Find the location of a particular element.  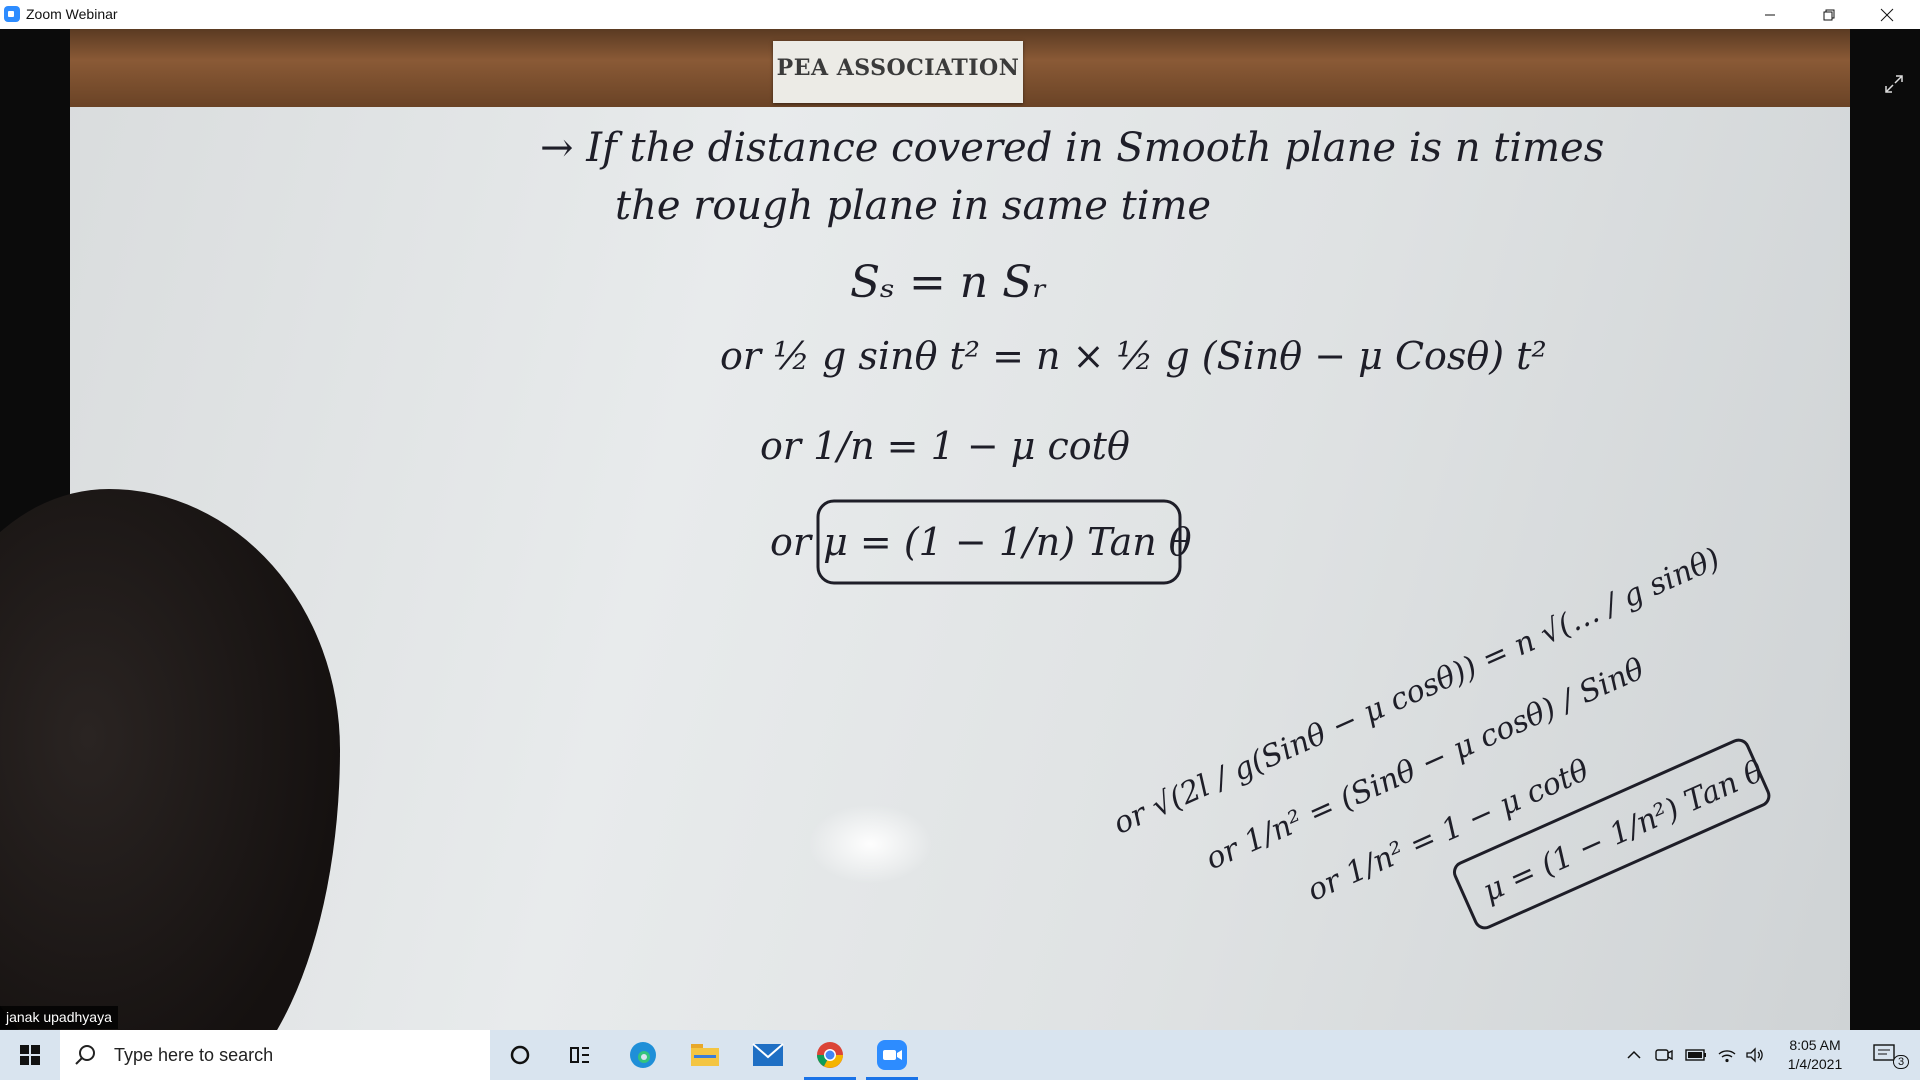

battery-icon is located at coordinates (1695, 1055).